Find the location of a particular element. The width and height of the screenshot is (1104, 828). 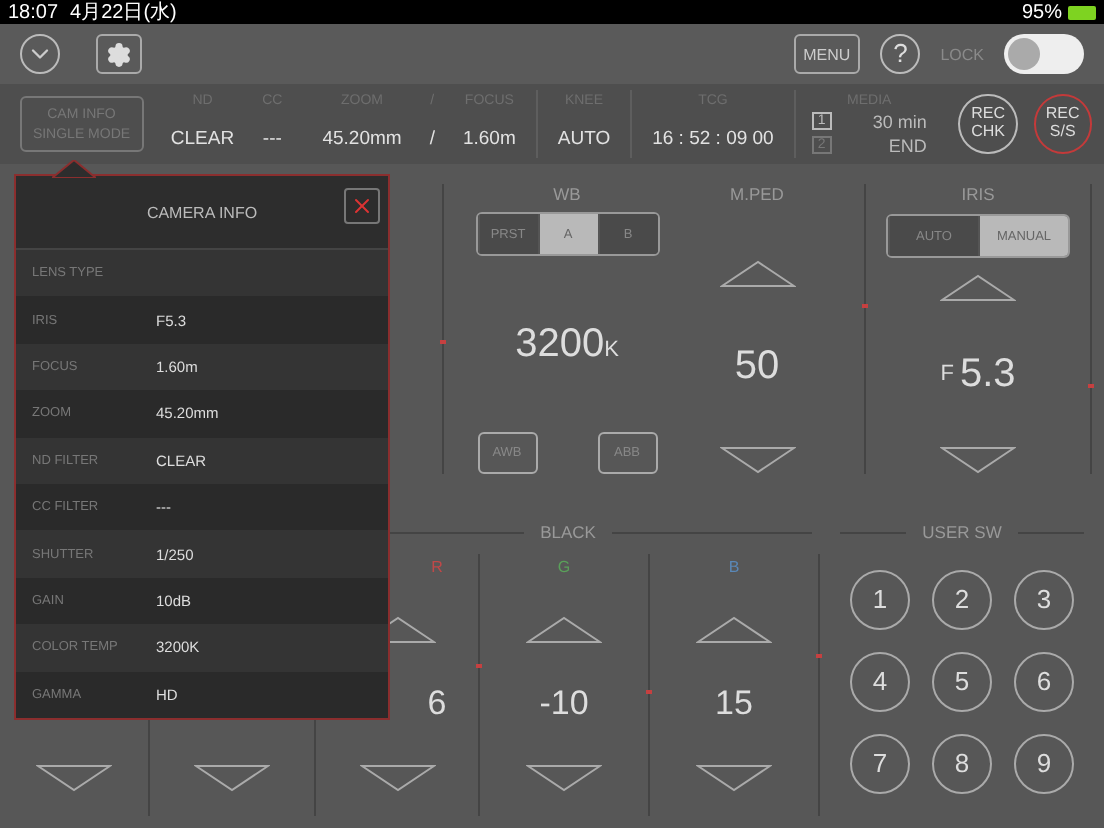

channel-label: G is located at coordinates (564, 567).